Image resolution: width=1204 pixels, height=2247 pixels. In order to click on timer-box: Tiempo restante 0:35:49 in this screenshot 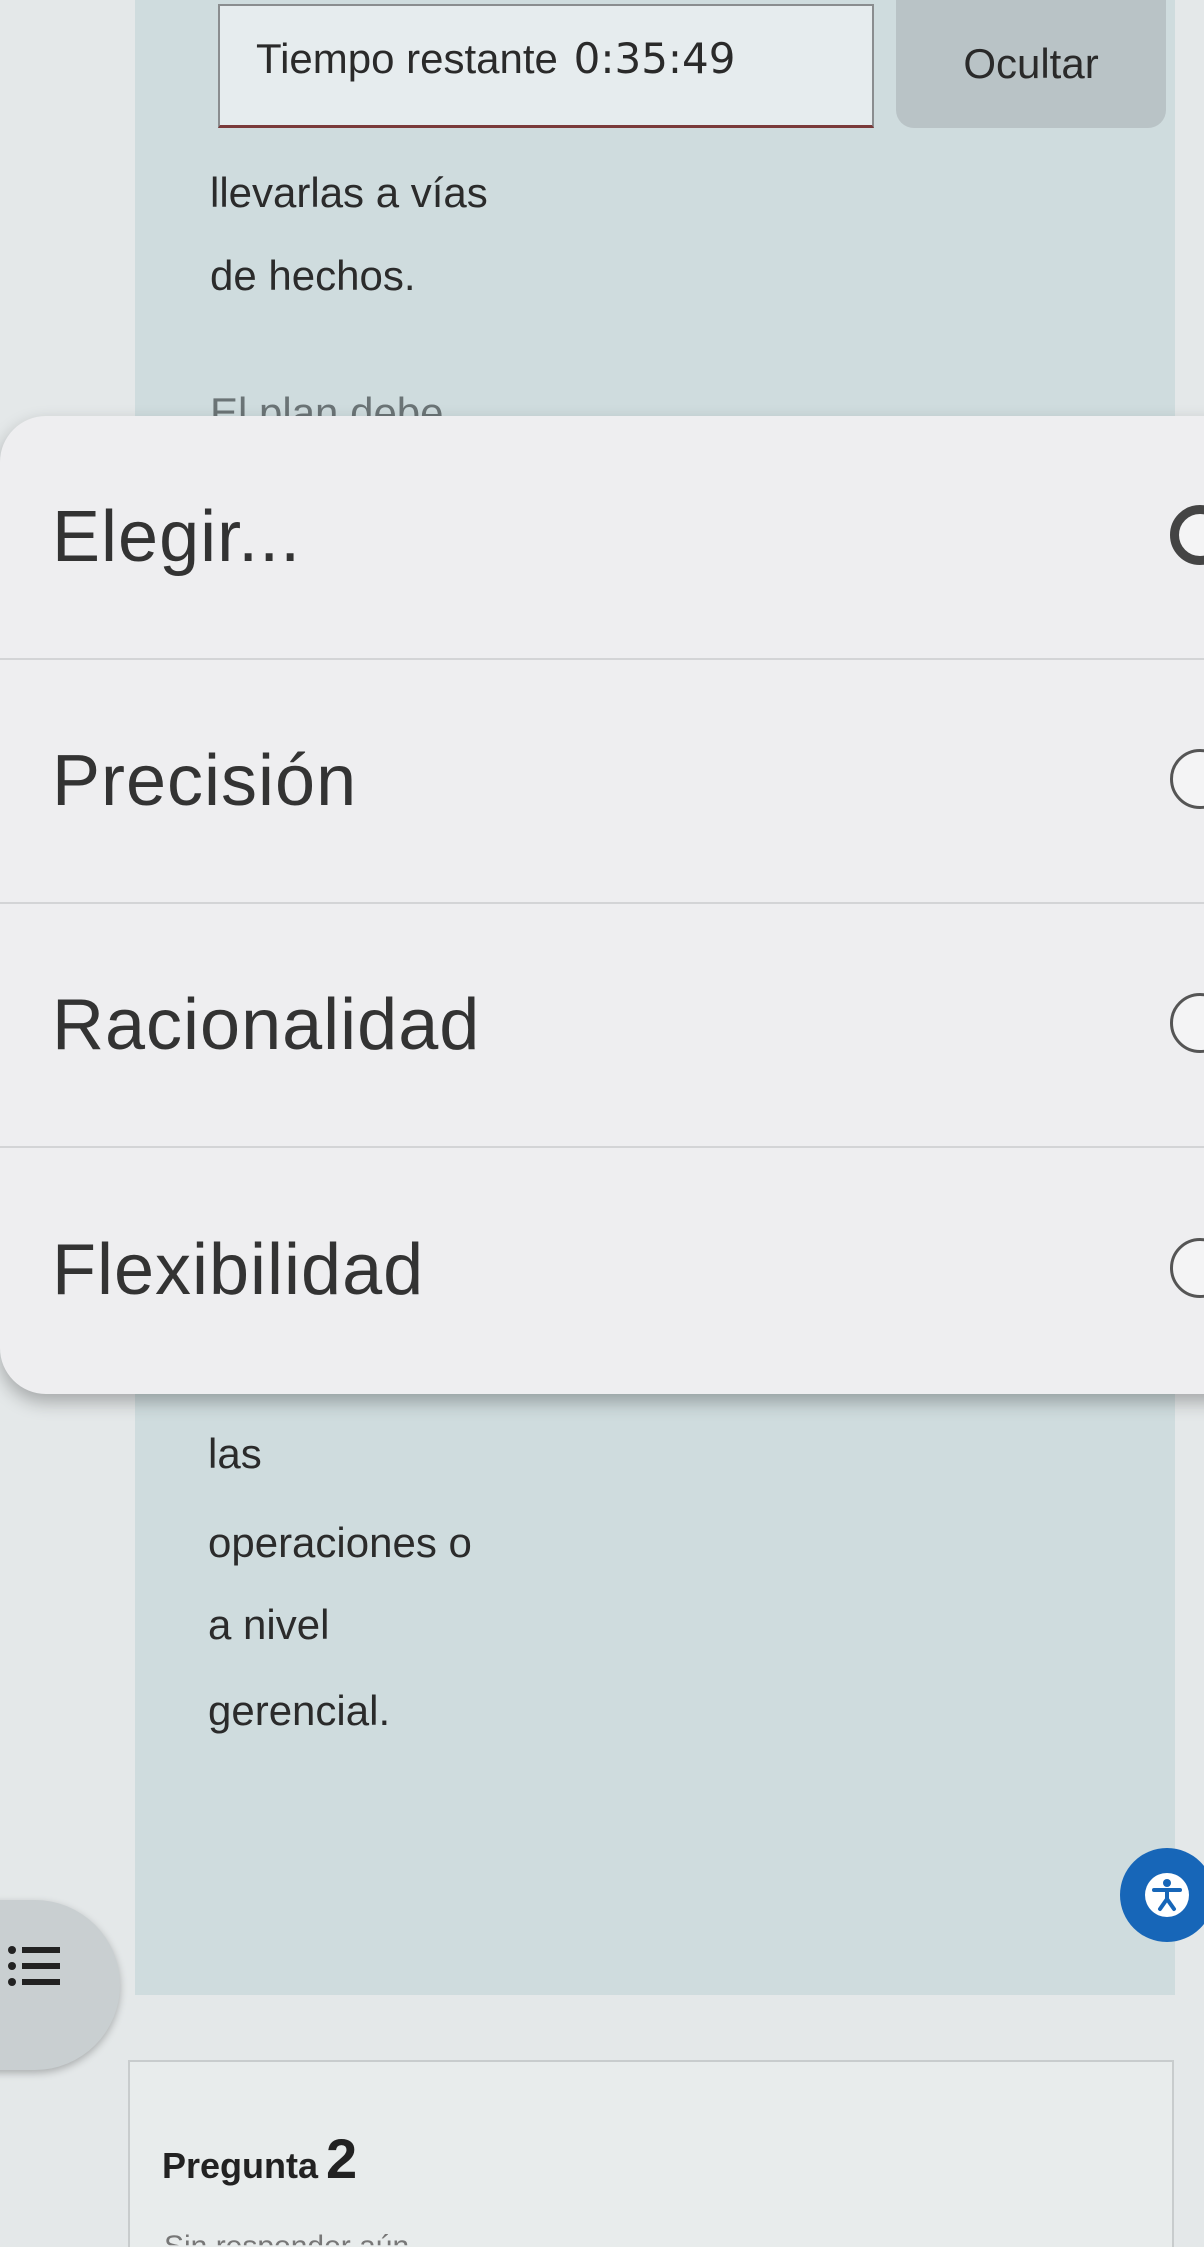, I will do `click(546, 66)`.